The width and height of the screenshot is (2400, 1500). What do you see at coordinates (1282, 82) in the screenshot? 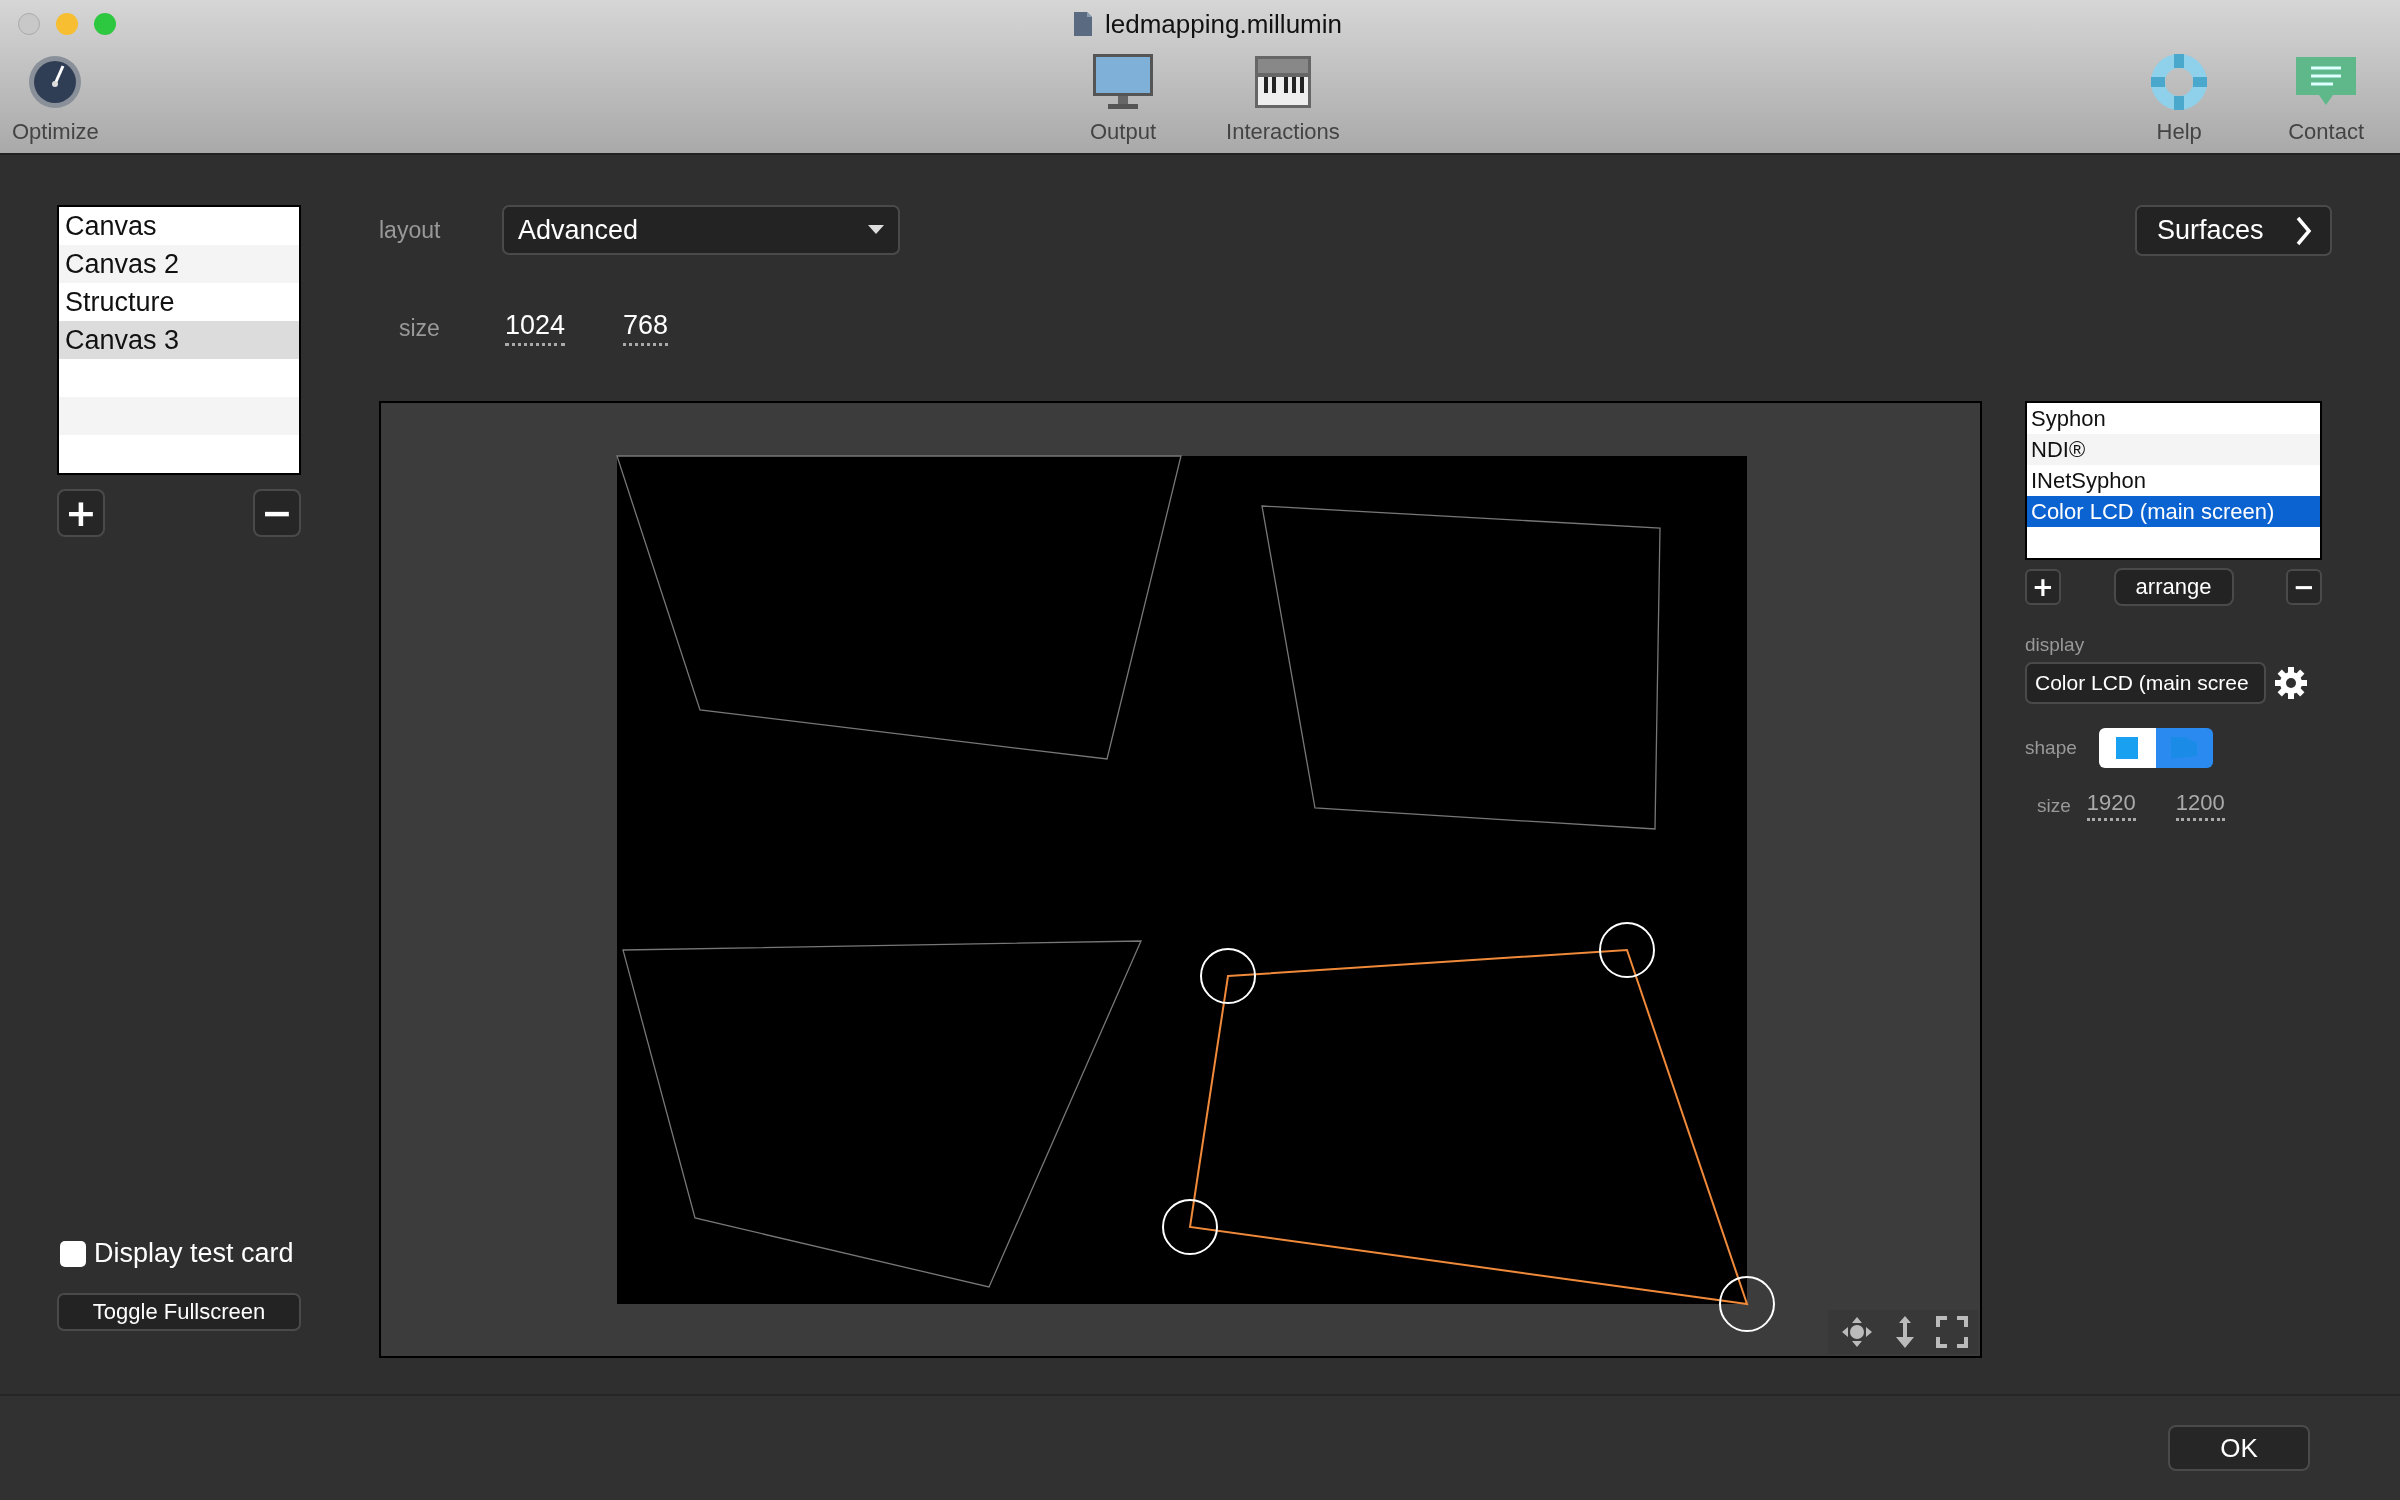
I see `keyboard-icon` at bounding box center [1282, 82].